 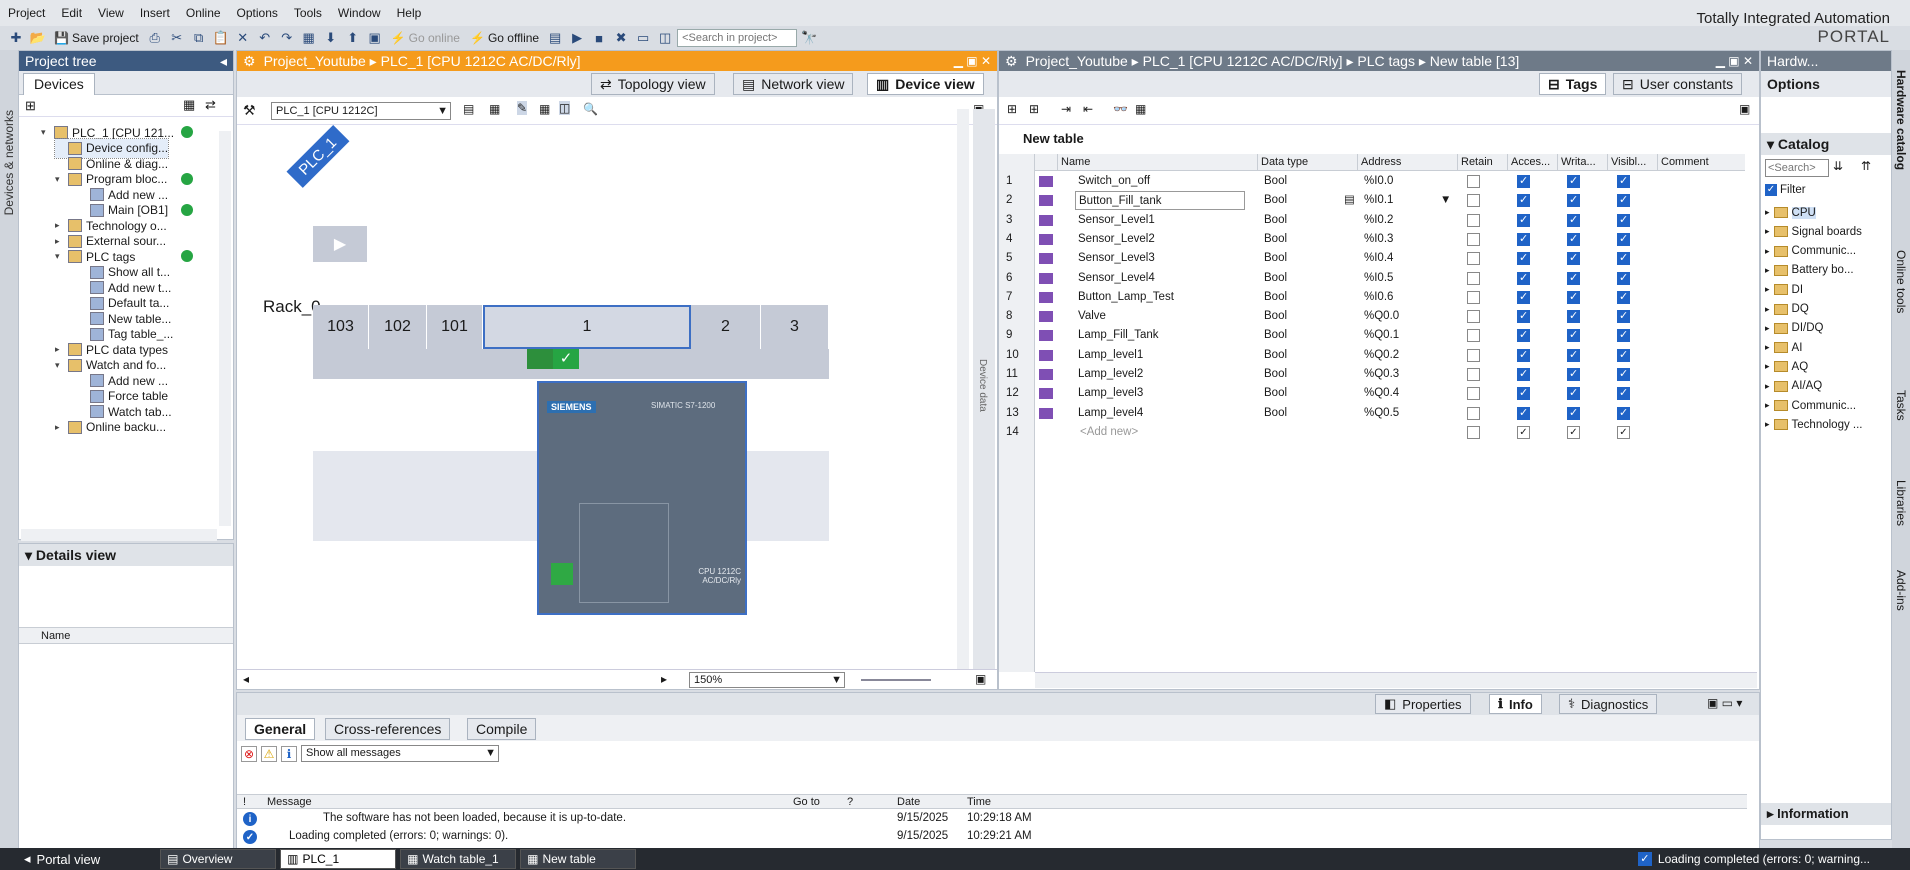 I want to click on address-cell: %I0.2, so click(x=1401, y=220).